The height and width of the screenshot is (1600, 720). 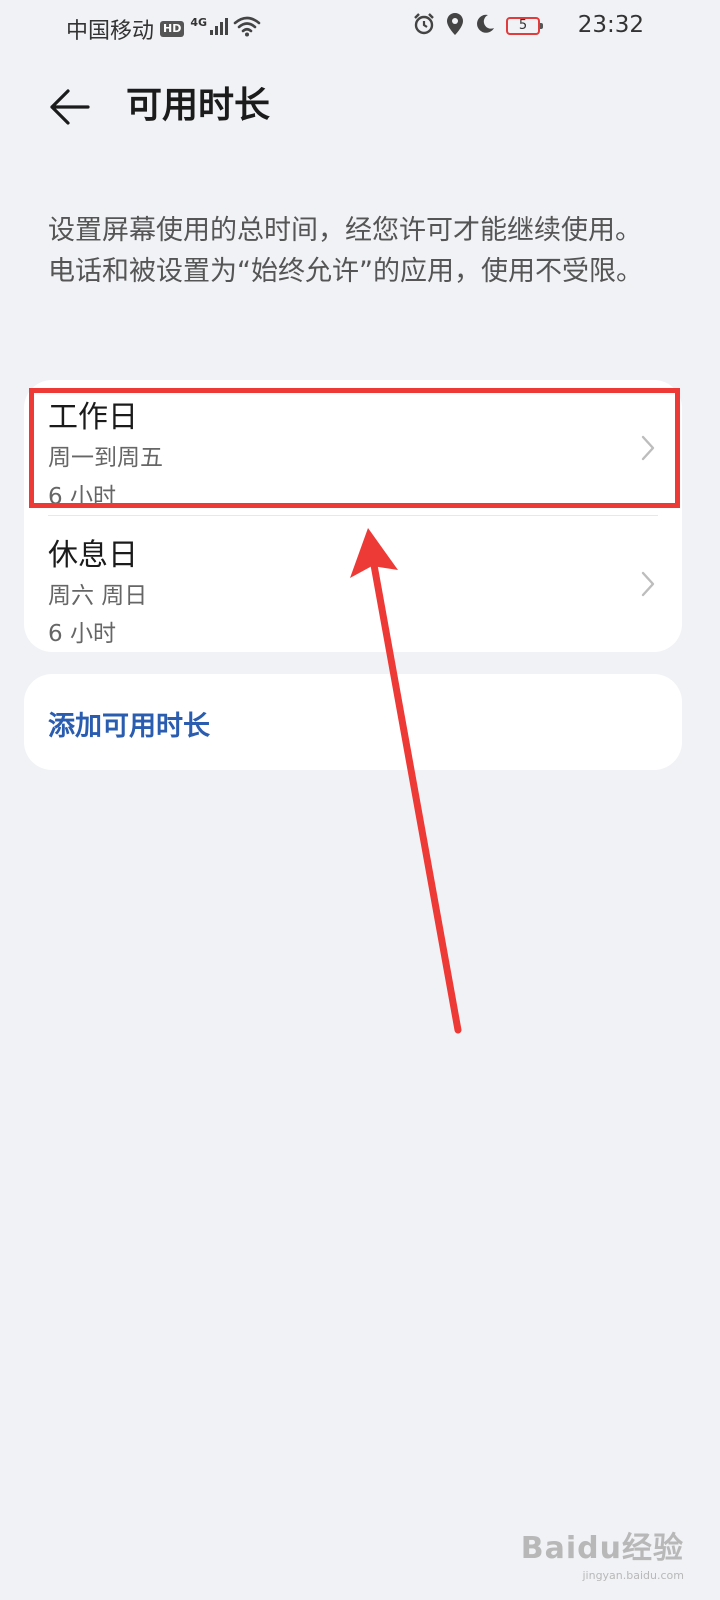 What do you see at coordinates (602, 1548) in the screenshot?
I see `watermark-logo: Baidu经验` at bounding box center [602, 1548].